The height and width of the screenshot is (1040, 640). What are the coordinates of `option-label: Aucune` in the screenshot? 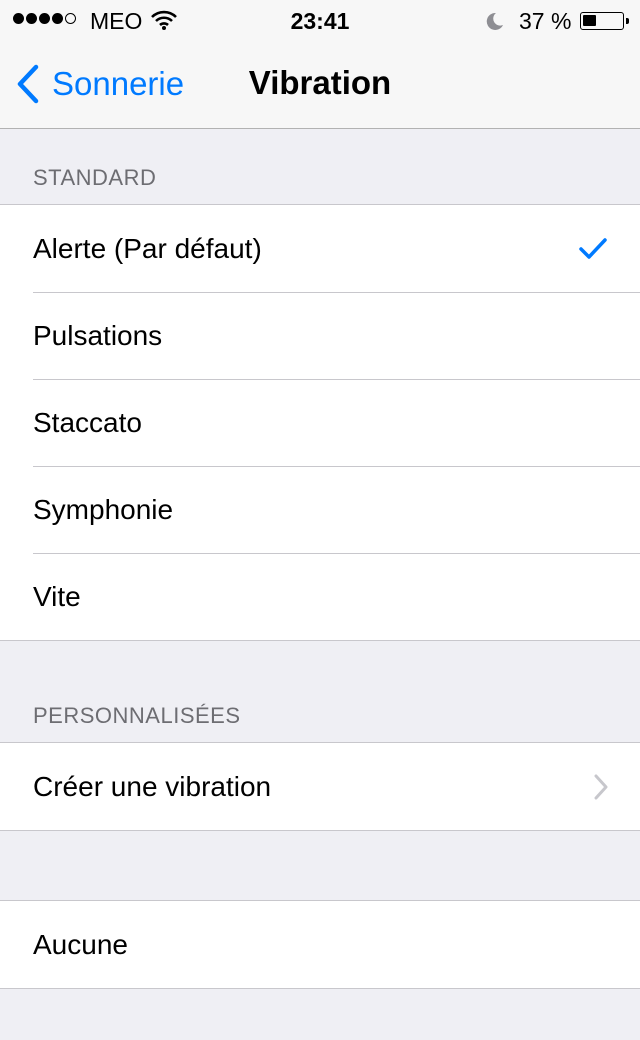 It's located at (80, 944).